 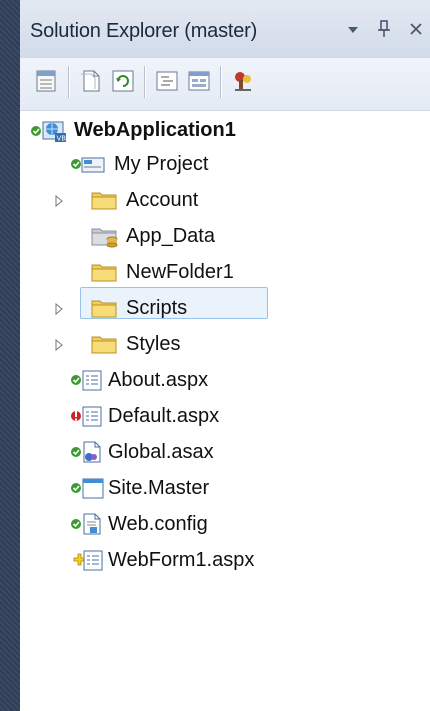 I want to click on asax-file-icon, so click(x=95, y=452).